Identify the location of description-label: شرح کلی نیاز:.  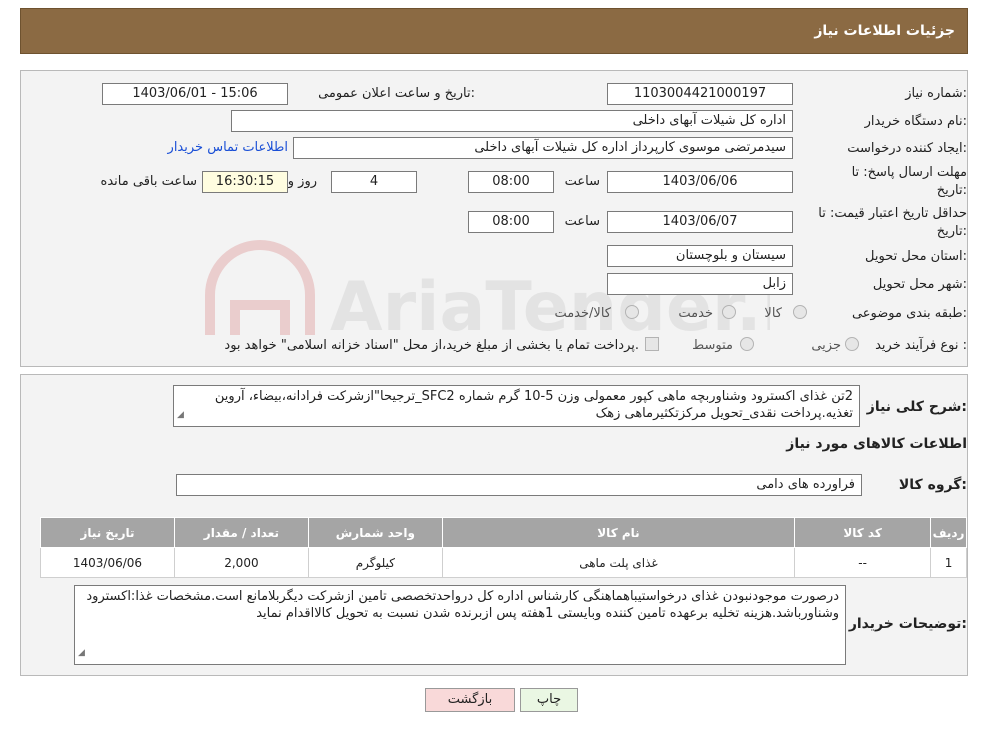
(916, 407).